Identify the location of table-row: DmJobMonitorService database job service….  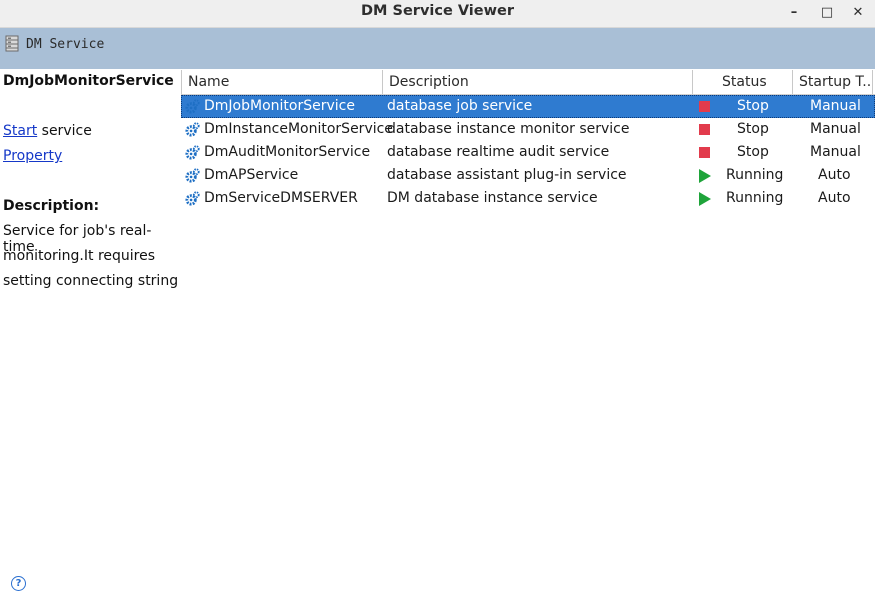
(528, 106).